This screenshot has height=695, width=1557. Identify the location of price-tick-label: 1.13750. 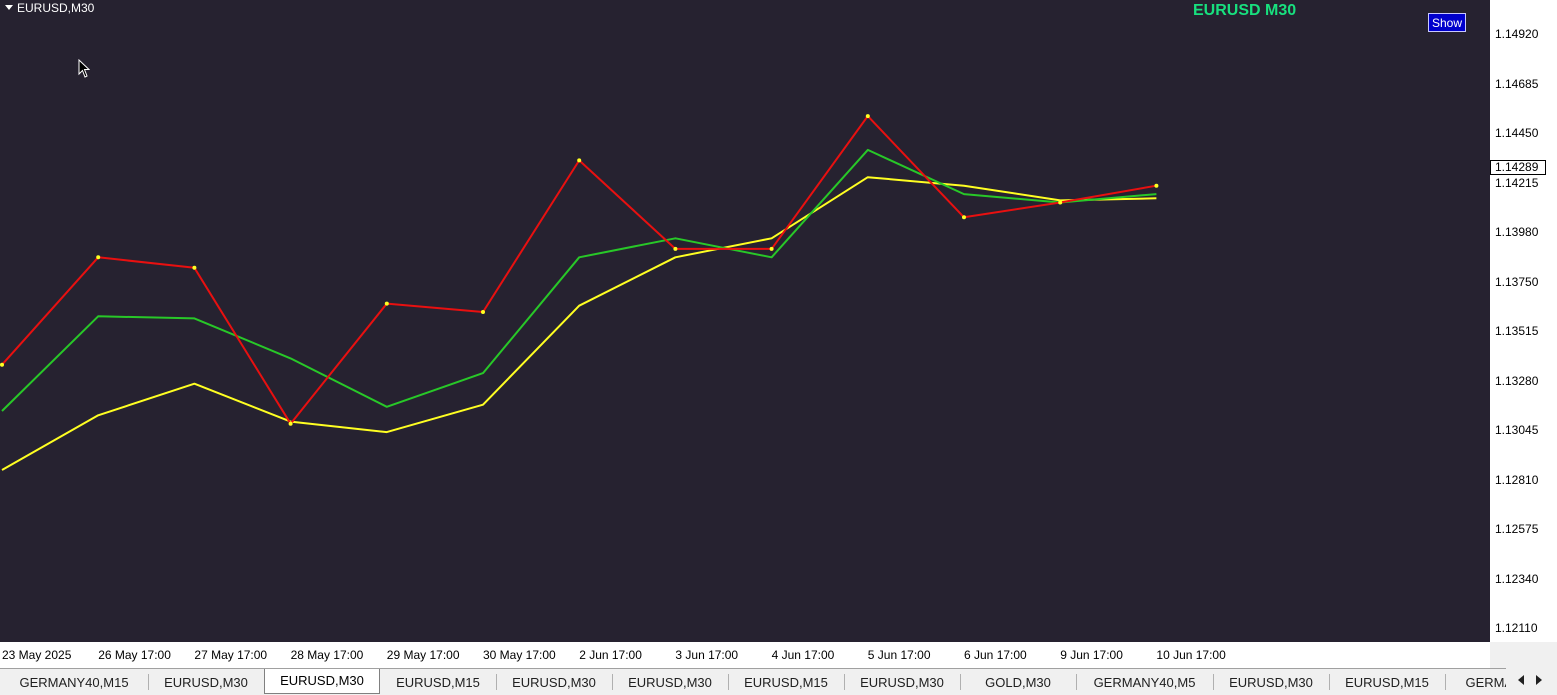
(1517, 281).